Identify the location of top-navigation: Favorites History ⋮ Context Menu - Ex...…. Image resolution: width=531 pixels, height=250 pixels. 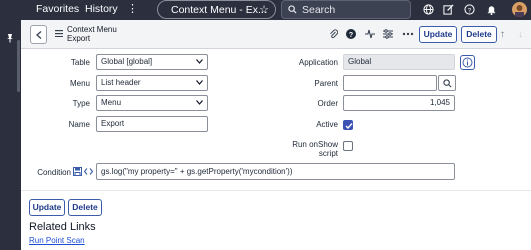
(265, 10).